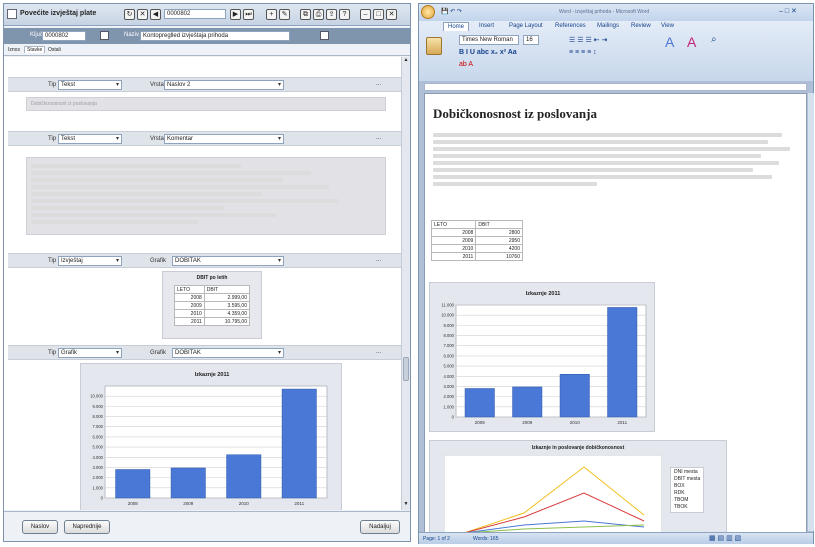 Image resolution: width=815 pixels, height=547 pixels. I want to click on y-tick-label: 10.000, so click(96, 396).